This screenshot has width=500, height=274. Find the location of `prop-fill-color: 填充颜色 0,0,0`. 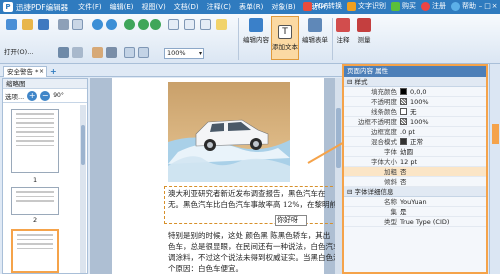

prop-fill-color: 填充颜色 0,0,0 is located at coordinates (415, 92).